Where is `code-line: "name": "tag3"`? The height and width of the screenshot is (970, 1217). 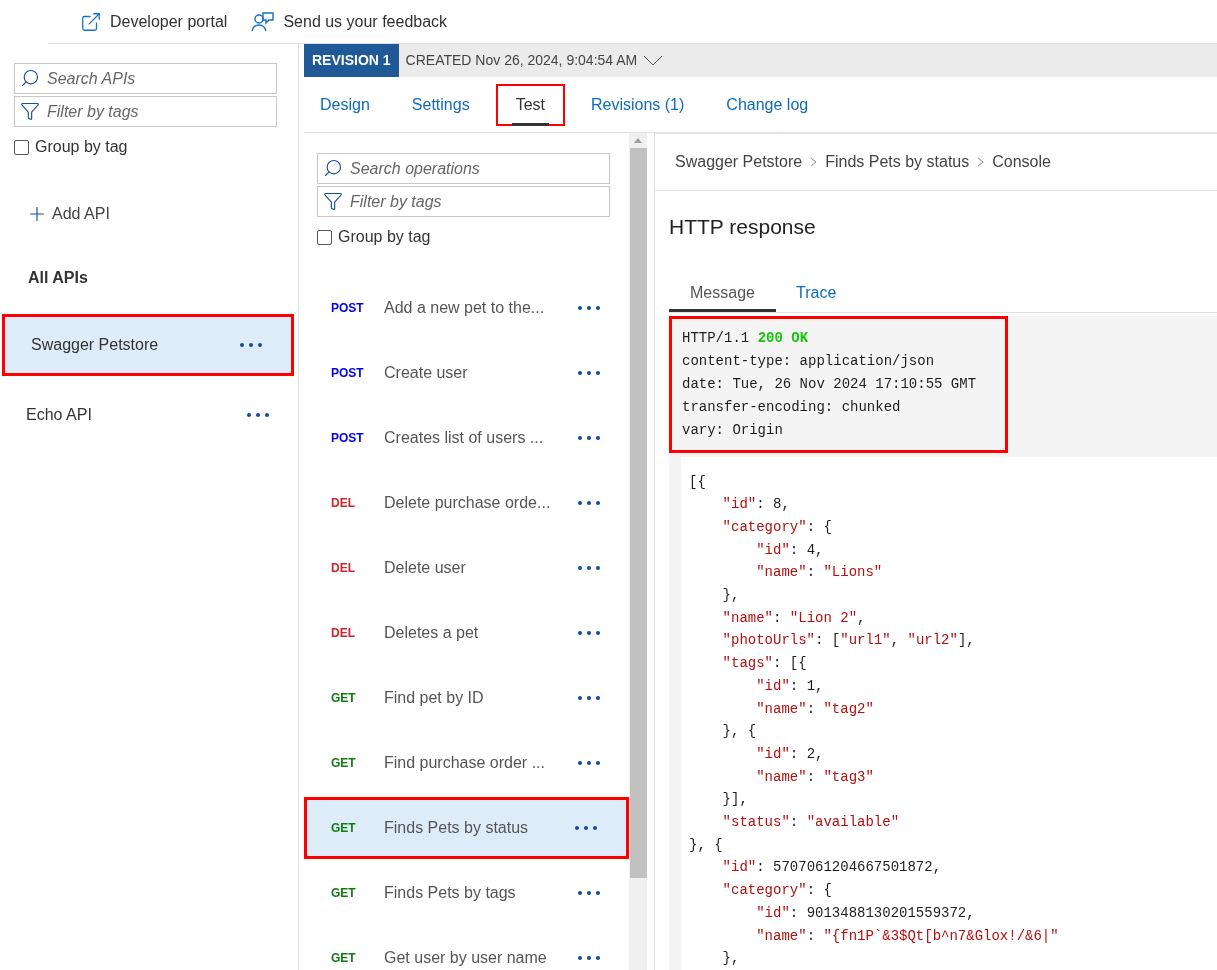
code-line: "name": "tag3" is located at coordinates (815, 777).